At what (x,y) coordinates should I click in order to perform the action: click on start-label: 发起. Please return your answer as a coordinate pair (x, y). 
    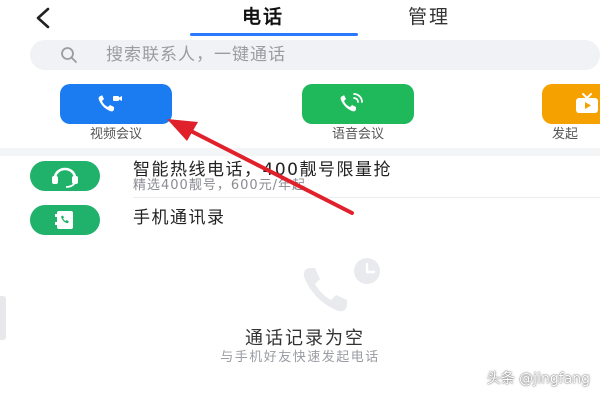
    Looking at the image, I should click on (565, 134).